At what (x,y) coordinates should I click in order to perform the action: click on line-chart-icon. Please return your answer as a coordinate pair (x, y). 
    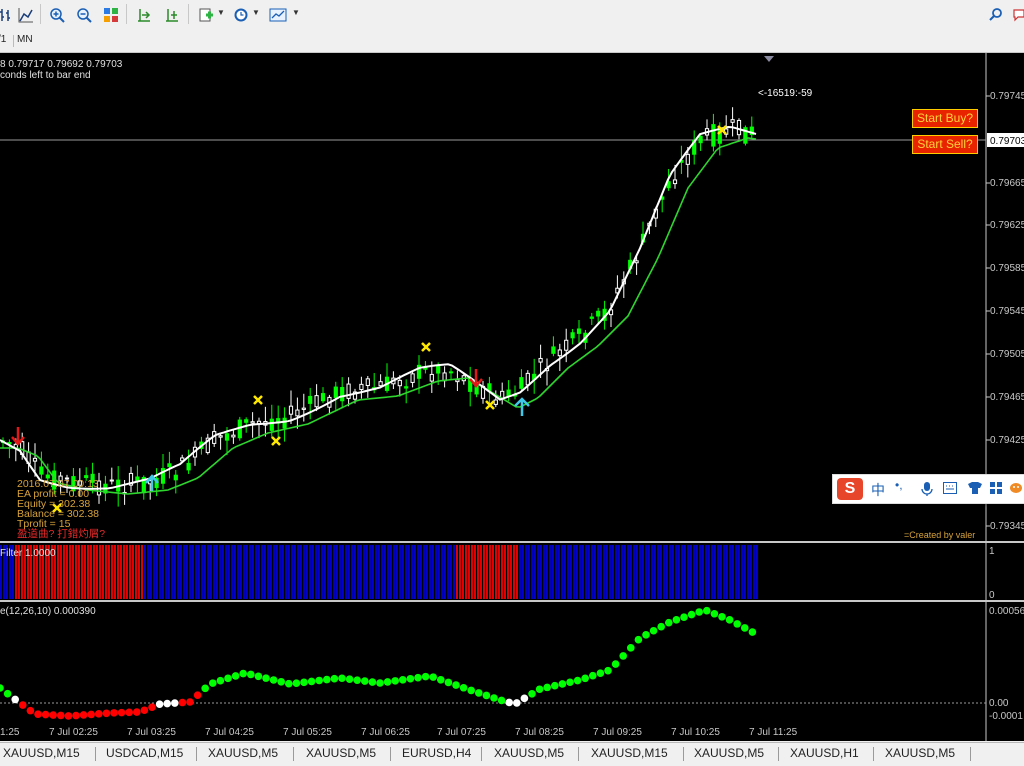
    Looking at the image, I should click on (26, 15).